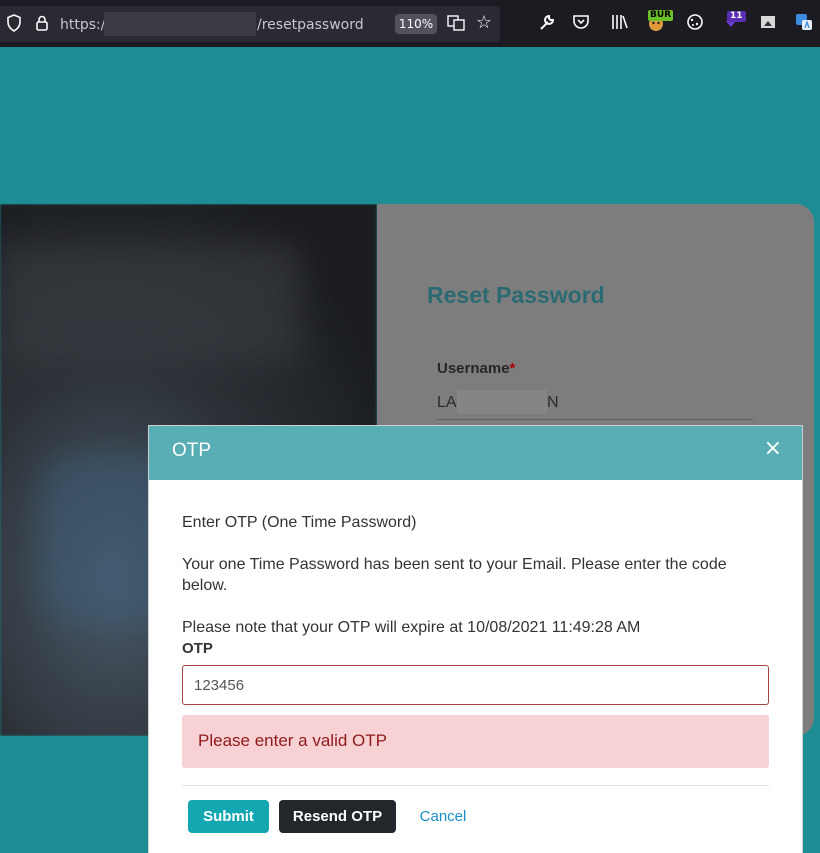  Describe the element at coordinates (447, 402) in the screenshot. I see `username-value-start: LA` at that location.